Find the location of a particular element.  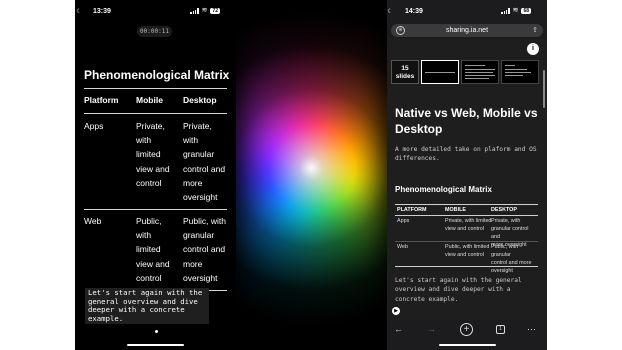

back-arrow-icon: ← is located at coordinates (398, 329).